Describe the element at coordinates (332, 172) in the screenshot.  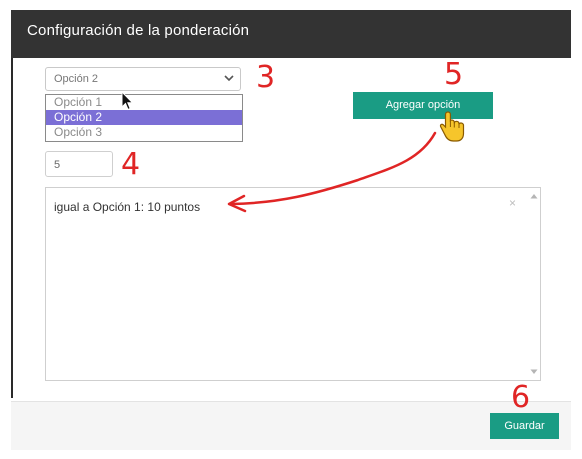
I see `annotation-arrow` at that location.